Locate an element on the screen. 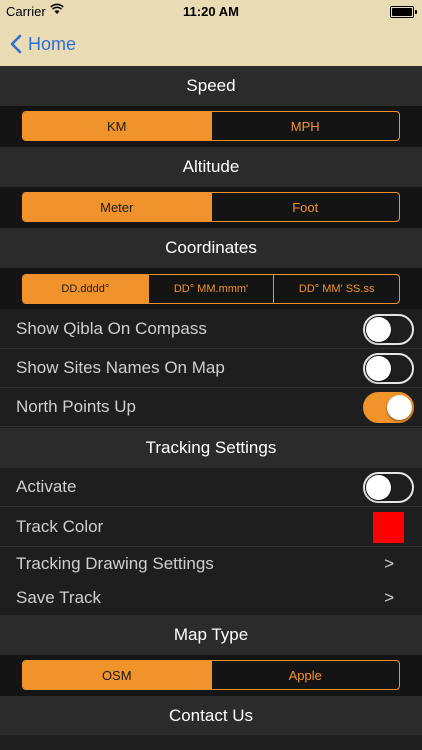 This screenshot has width=422, height=750. show-qibla-toggle is located at coordinates (388, 329).